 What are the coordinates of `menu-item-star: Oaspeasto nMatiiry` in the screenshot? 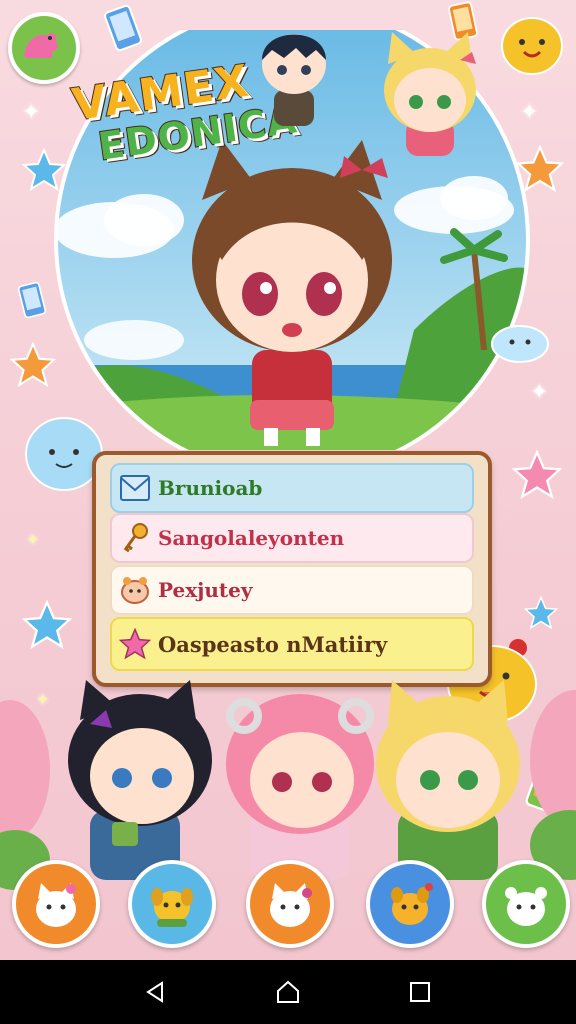 It's located at (292, 644).